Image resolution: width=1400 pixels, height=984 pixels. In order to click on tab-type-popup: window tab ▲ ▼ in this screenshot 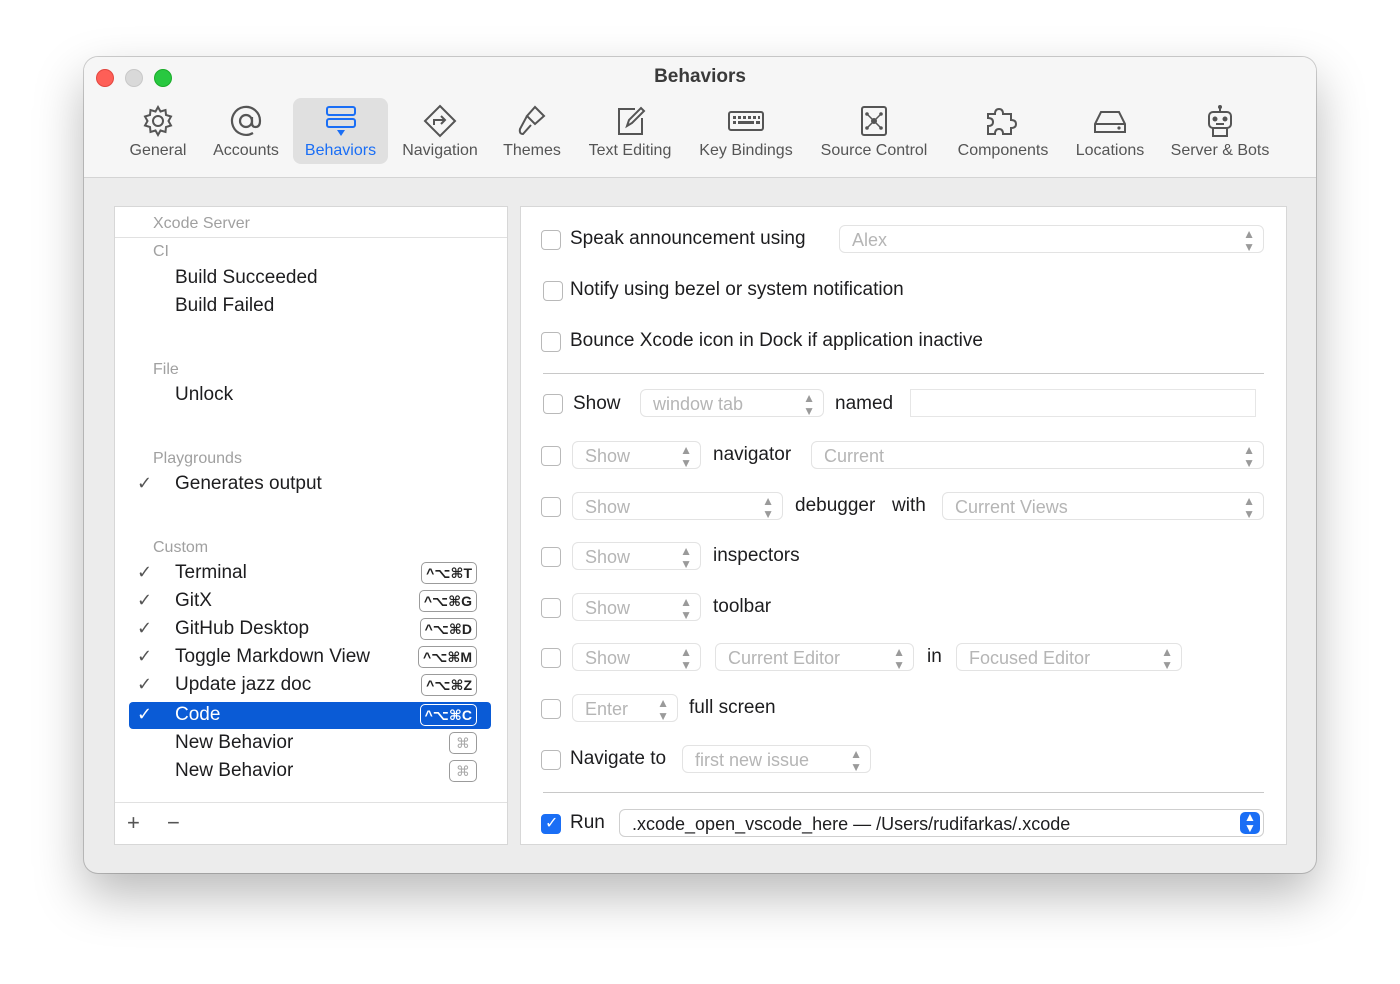, I will do `click(732, 403)`.